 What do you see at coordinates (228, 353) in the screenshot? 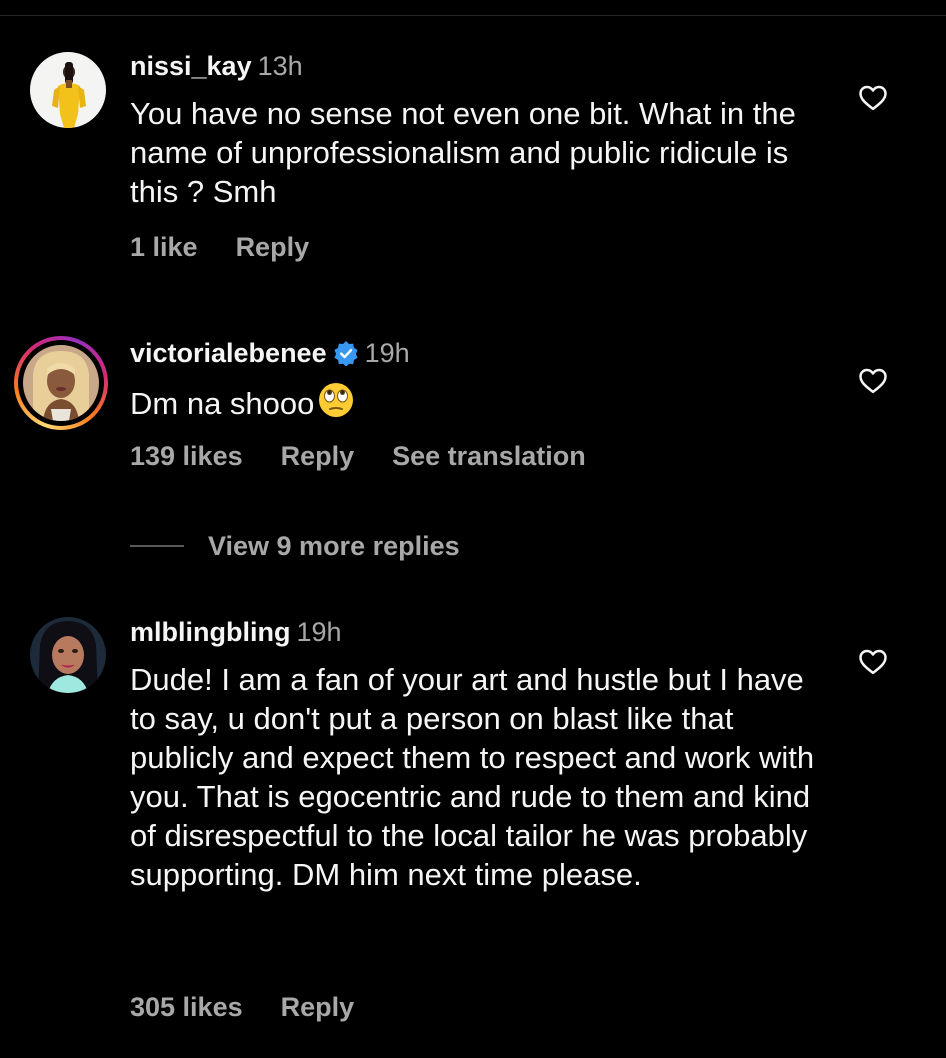
I see `username: victorialebenee` at bounding box center [228, 353].